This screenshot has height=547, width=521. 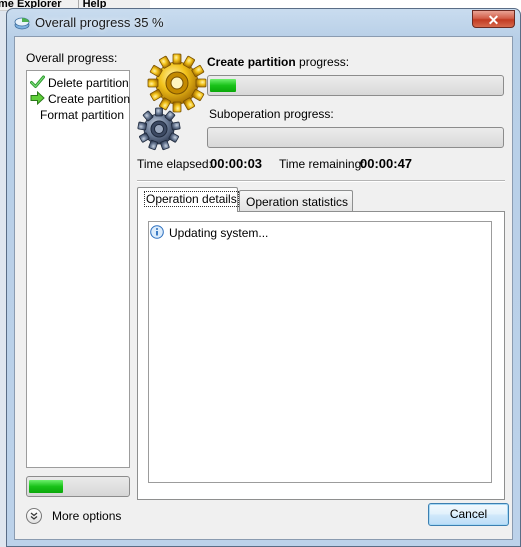 I want to click on tab-label: Operation statistics, so click(x=297, y=202).